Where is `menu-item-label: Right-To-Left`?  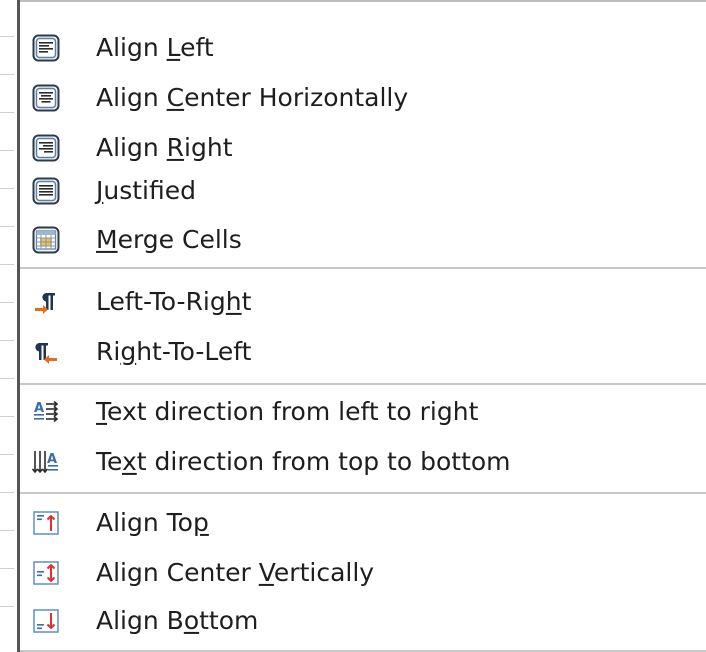 menu-item-label: Right-To-Left is located at coordinates (174, 351).